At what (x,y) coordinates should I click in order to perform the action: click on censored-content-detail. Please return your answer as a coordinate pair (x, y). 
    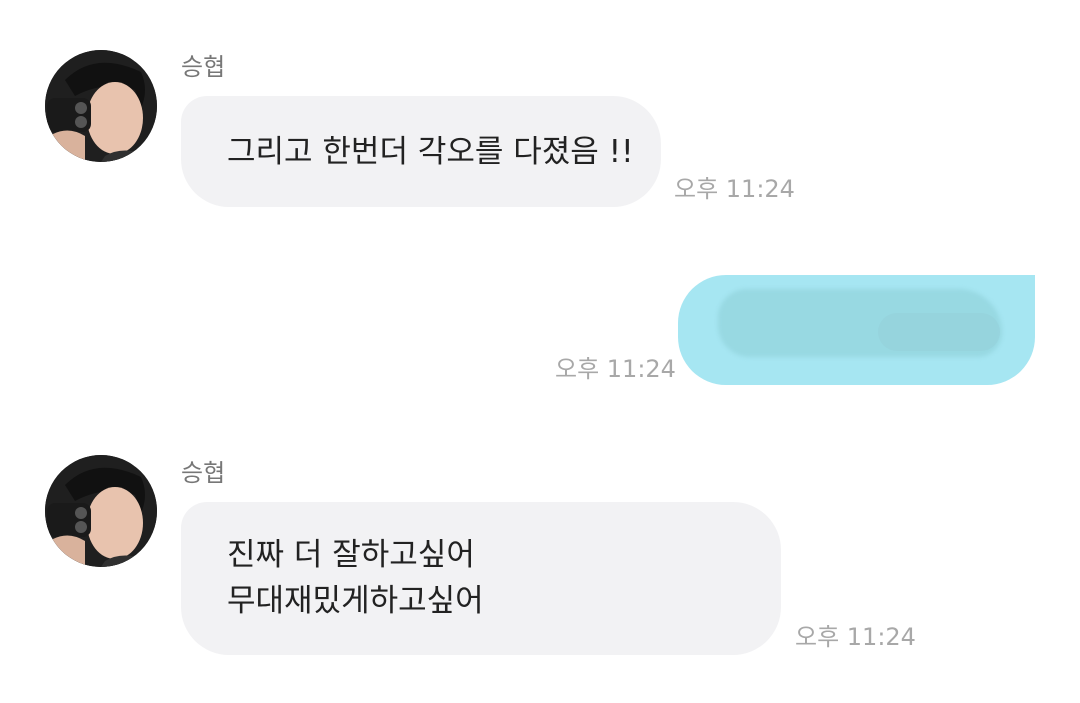
    Looking at the image, I should click on (939, 332).